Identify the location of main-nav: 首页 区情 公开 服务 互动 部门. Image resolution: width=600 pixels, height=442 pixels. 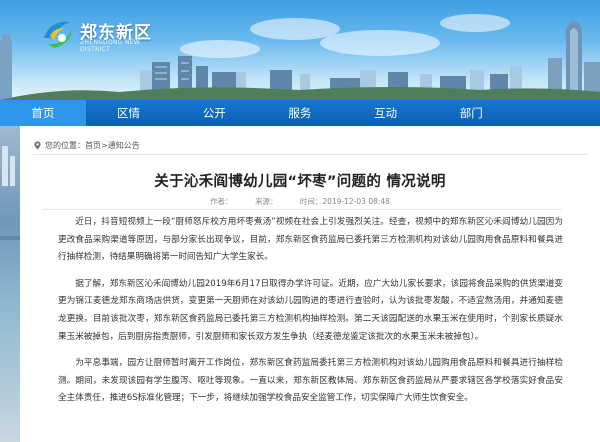
(300, 113).